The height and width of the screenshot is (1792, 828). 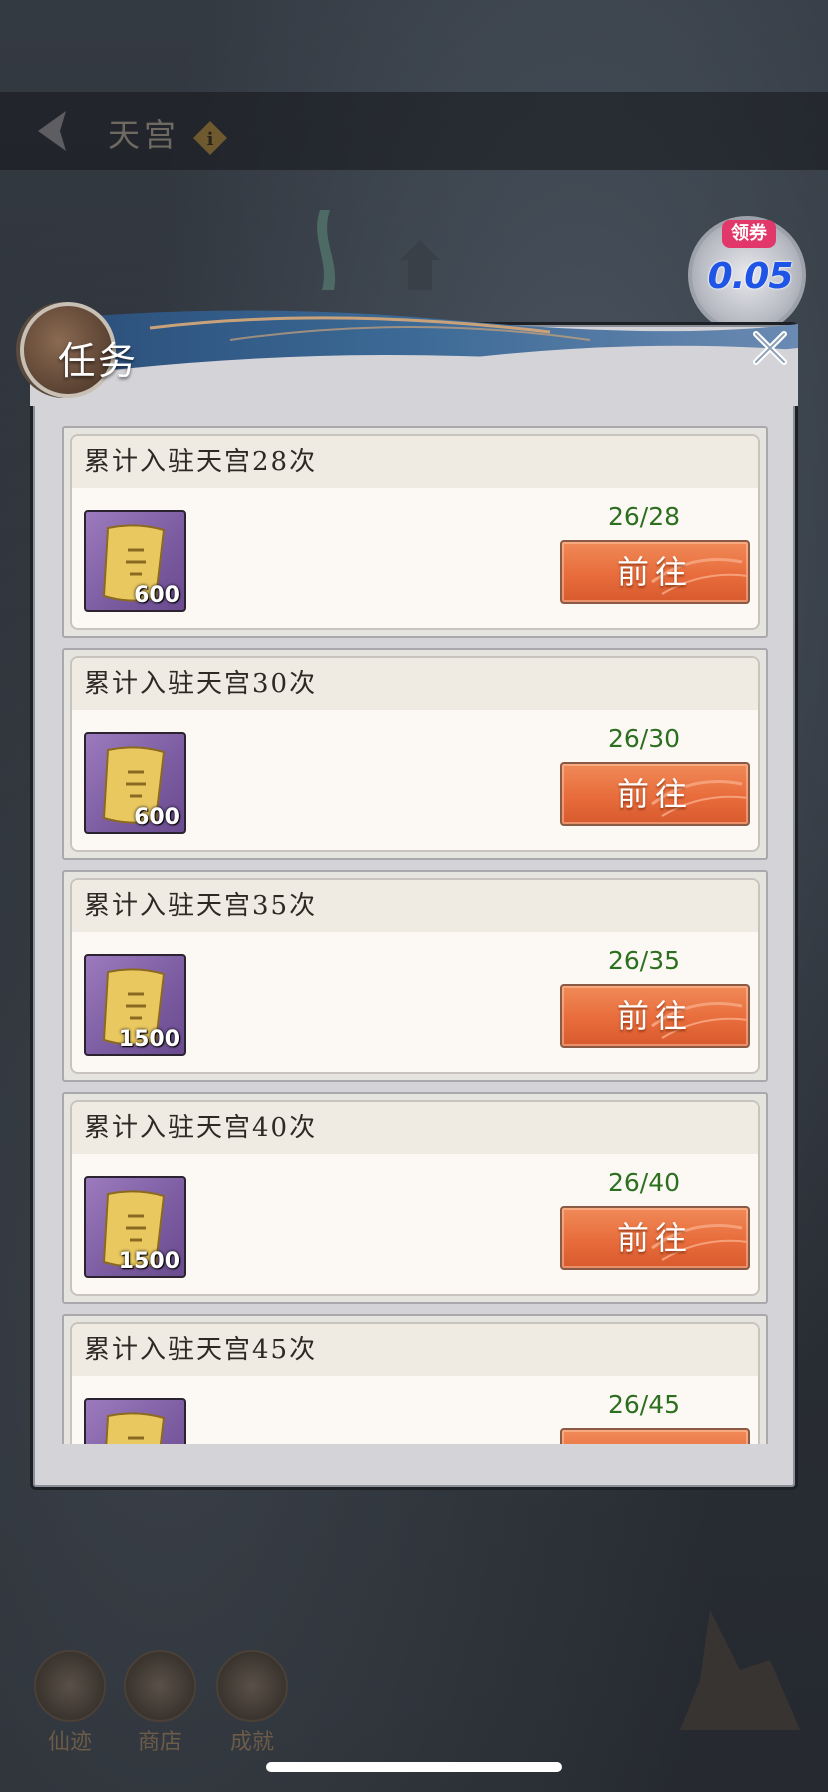 I want to click on task-inner: 累计入驻天宫30次 600 26/30 前往, so click(x=415, y=754).